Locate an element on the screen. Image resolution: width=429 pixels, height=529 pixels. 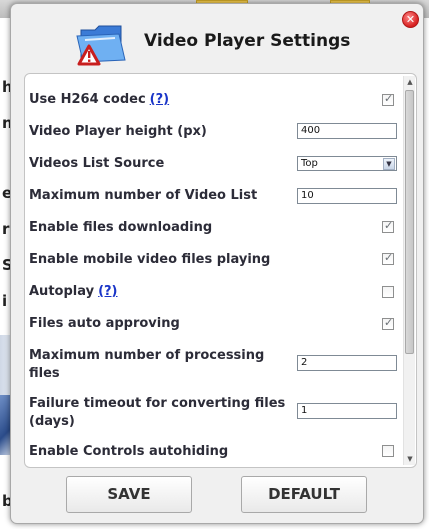
default-button: DEFAULT is located at coordinates (304, 494).